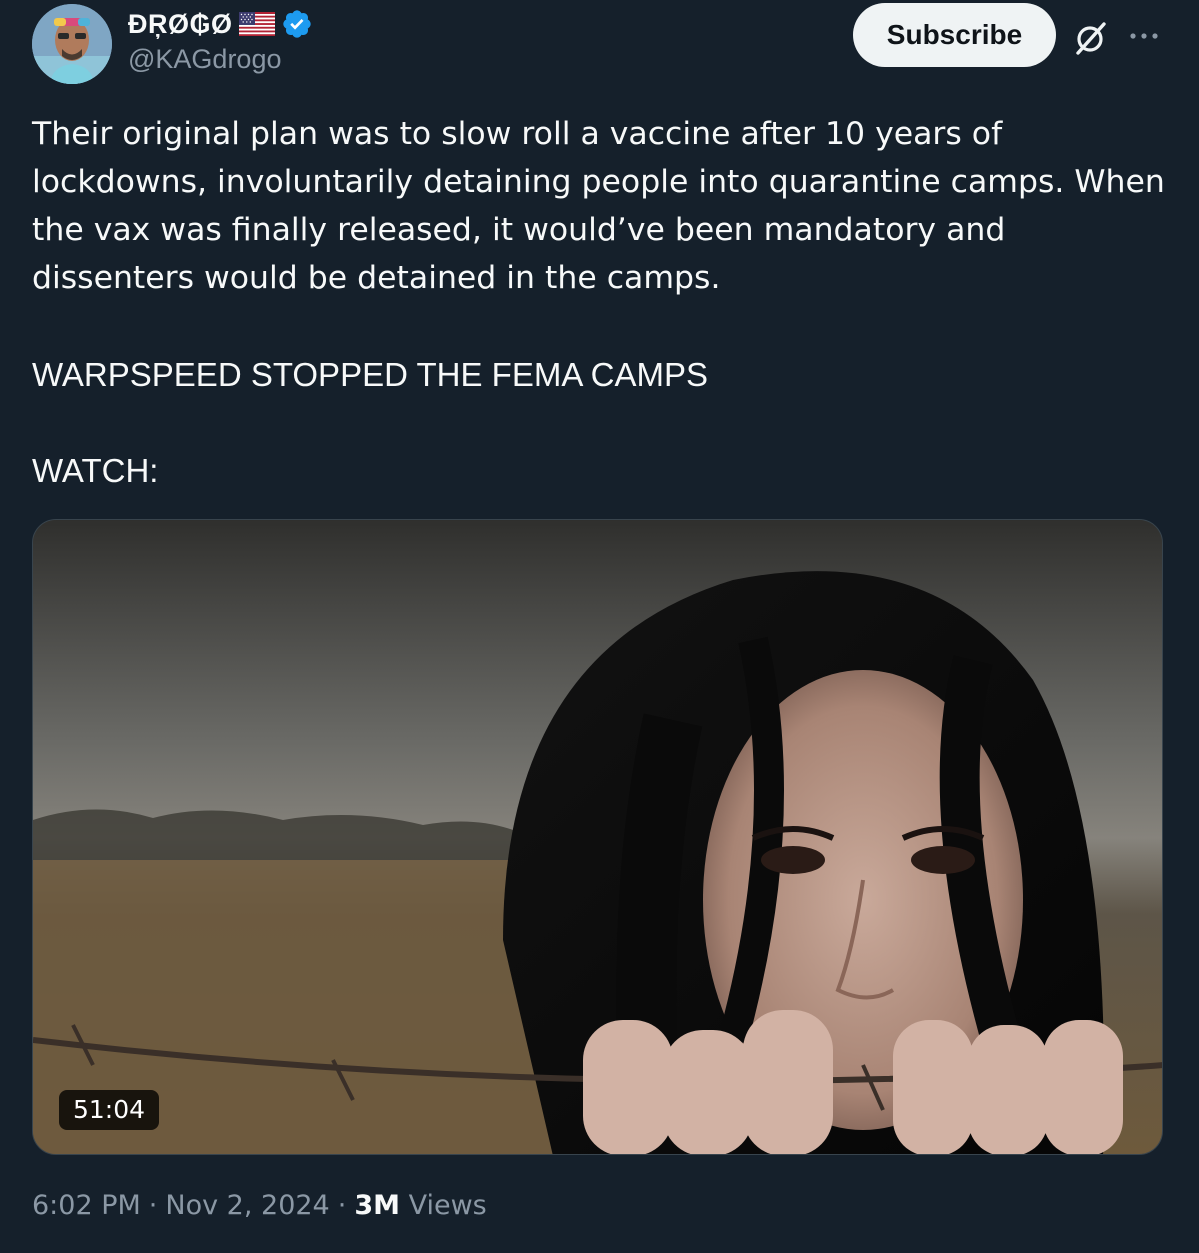 The width and height of the screenshot is (1199, 1253). Describe the element at coordinates (109, 1110) in the screenshot. I see `video-duration-badge: 51:04` at that location.